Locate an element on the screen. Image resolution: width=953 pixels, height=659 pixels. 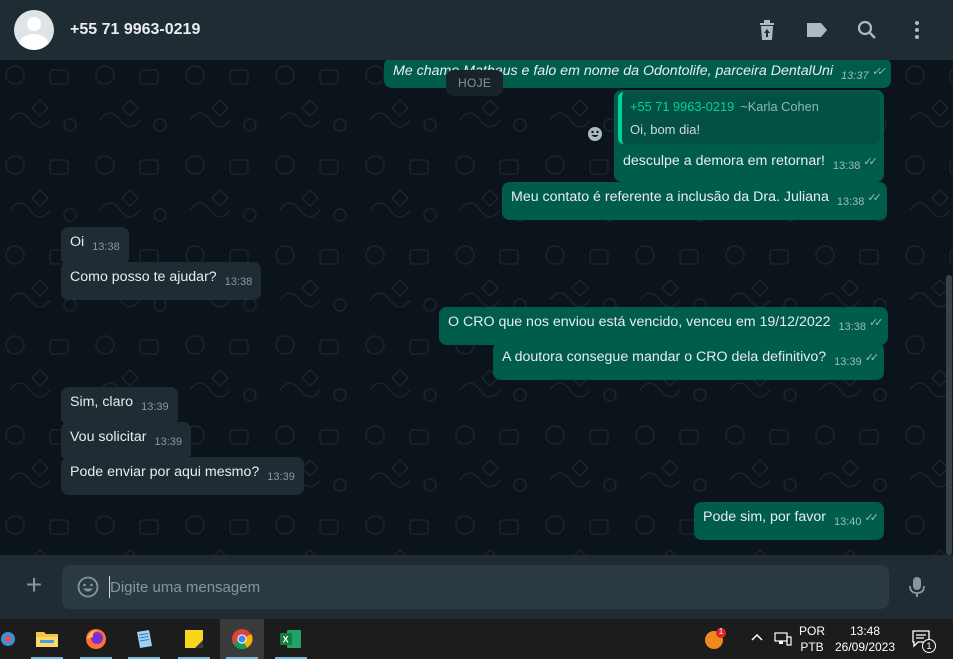
message-text: Pode sim, por favor is located at coordinates (765, 517).